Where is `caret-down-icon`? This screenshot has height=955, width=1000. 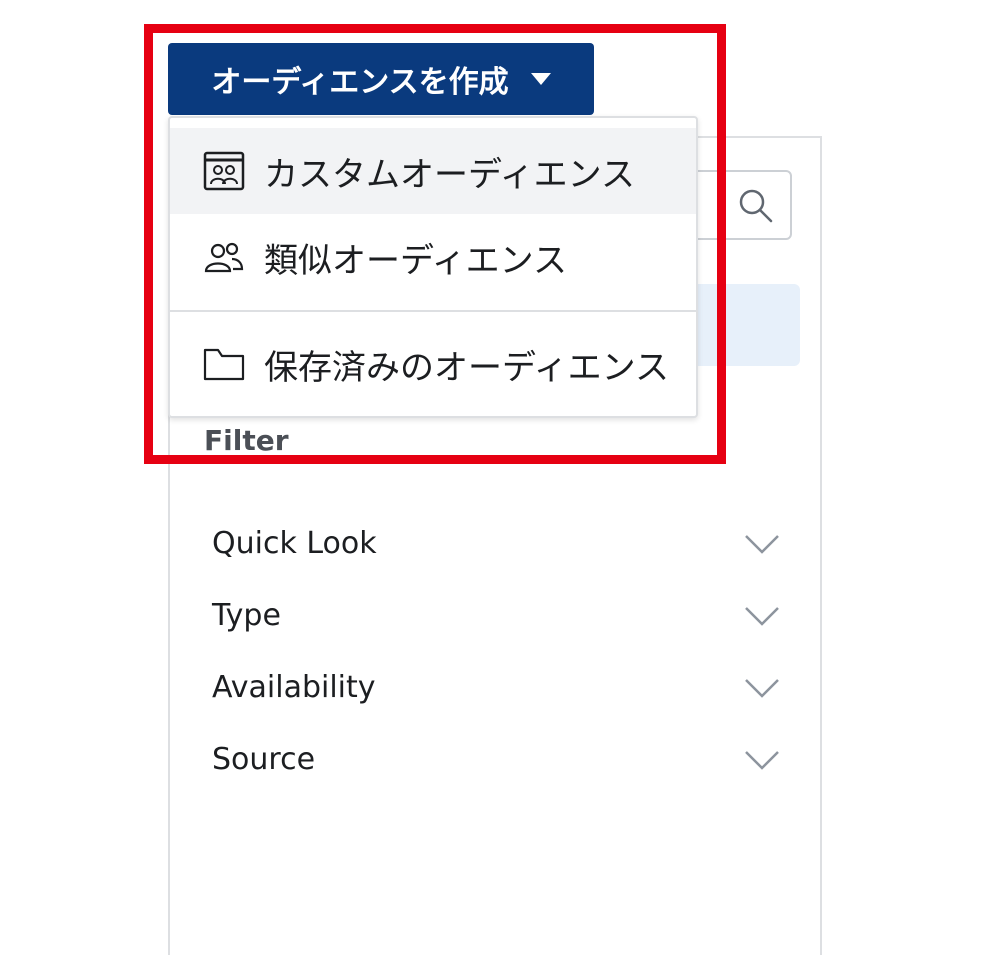 caret-down-icon is located at coordinates (540, 79).